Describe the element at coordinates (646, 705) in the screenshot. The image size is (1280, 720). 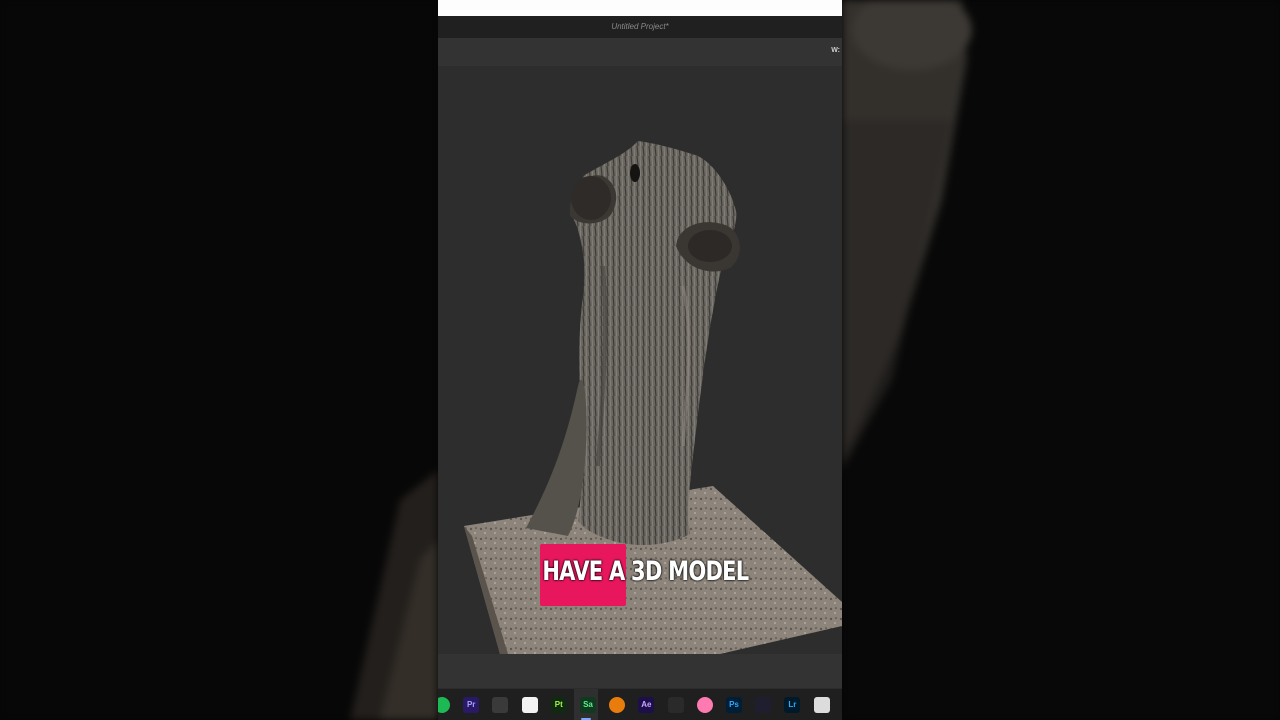
I see `after-effects-icon: Ae` at that location.